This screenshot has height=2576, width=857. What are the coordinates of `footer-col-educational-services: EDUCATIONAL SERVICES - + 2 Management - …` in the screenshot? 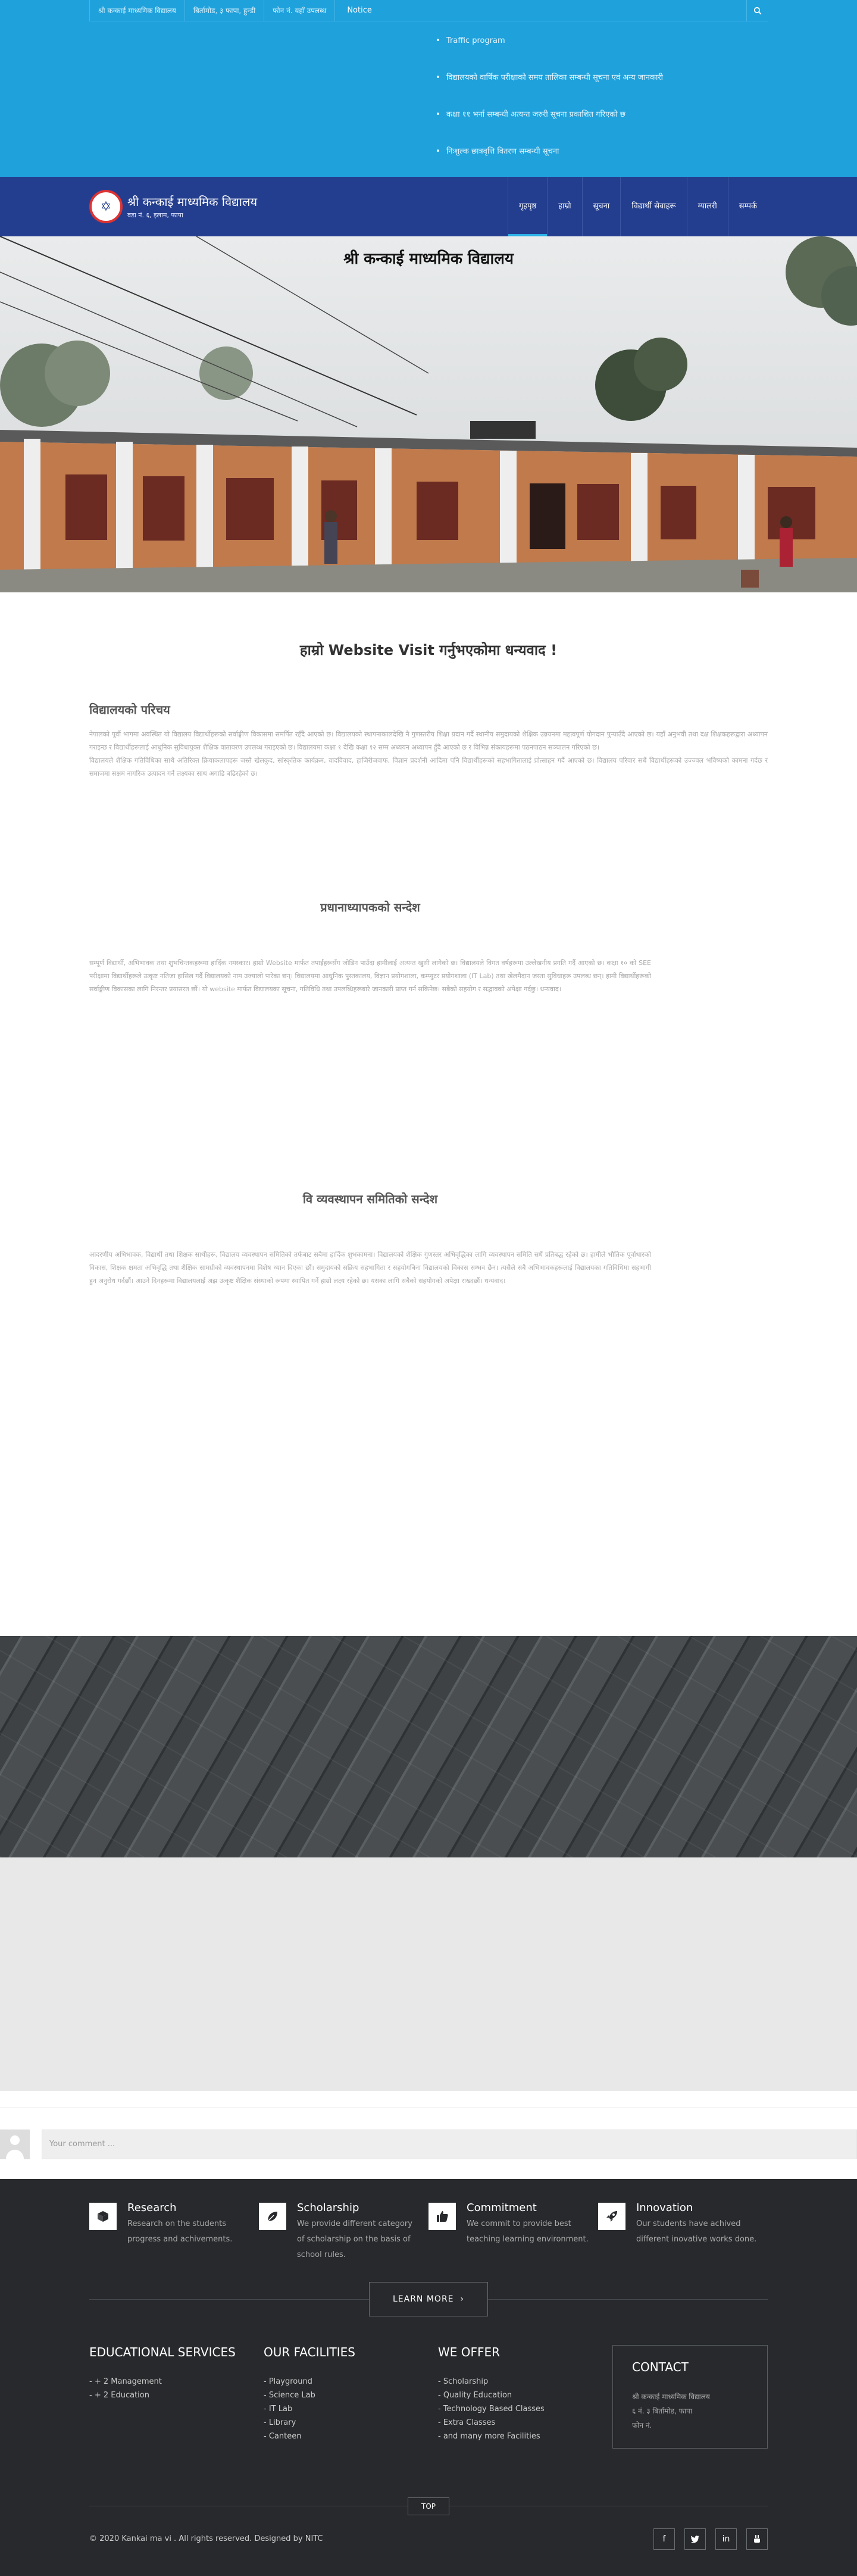 It's located at (176, 2397).